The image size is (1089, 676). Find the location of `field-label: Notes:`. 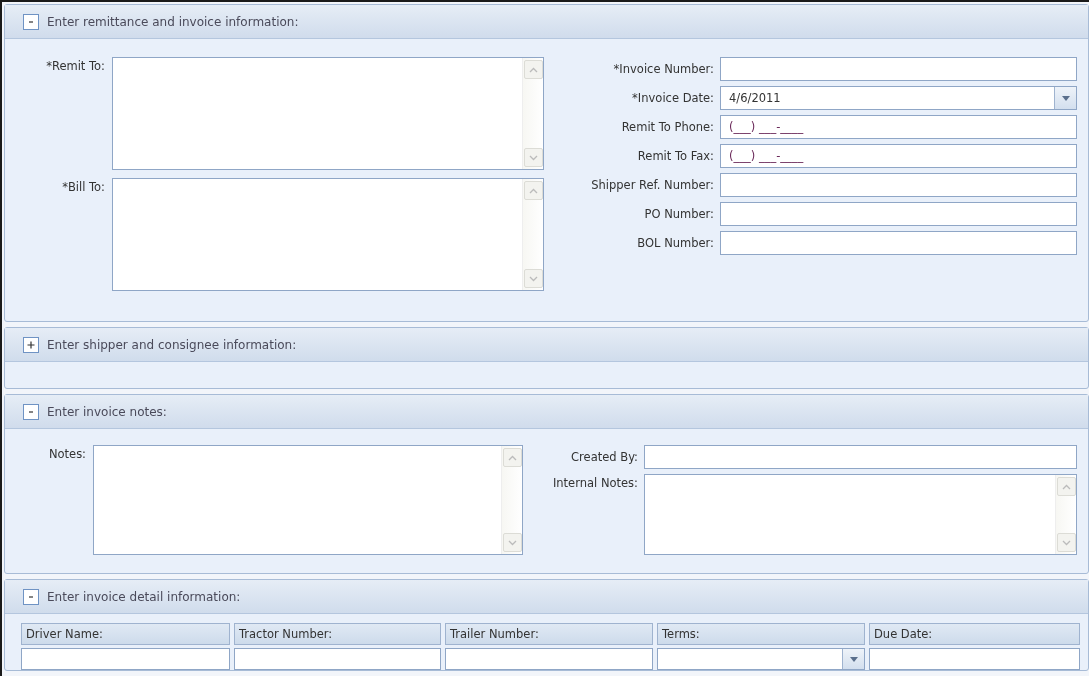

field-label: Notes: is located at coordinates (66, 453).